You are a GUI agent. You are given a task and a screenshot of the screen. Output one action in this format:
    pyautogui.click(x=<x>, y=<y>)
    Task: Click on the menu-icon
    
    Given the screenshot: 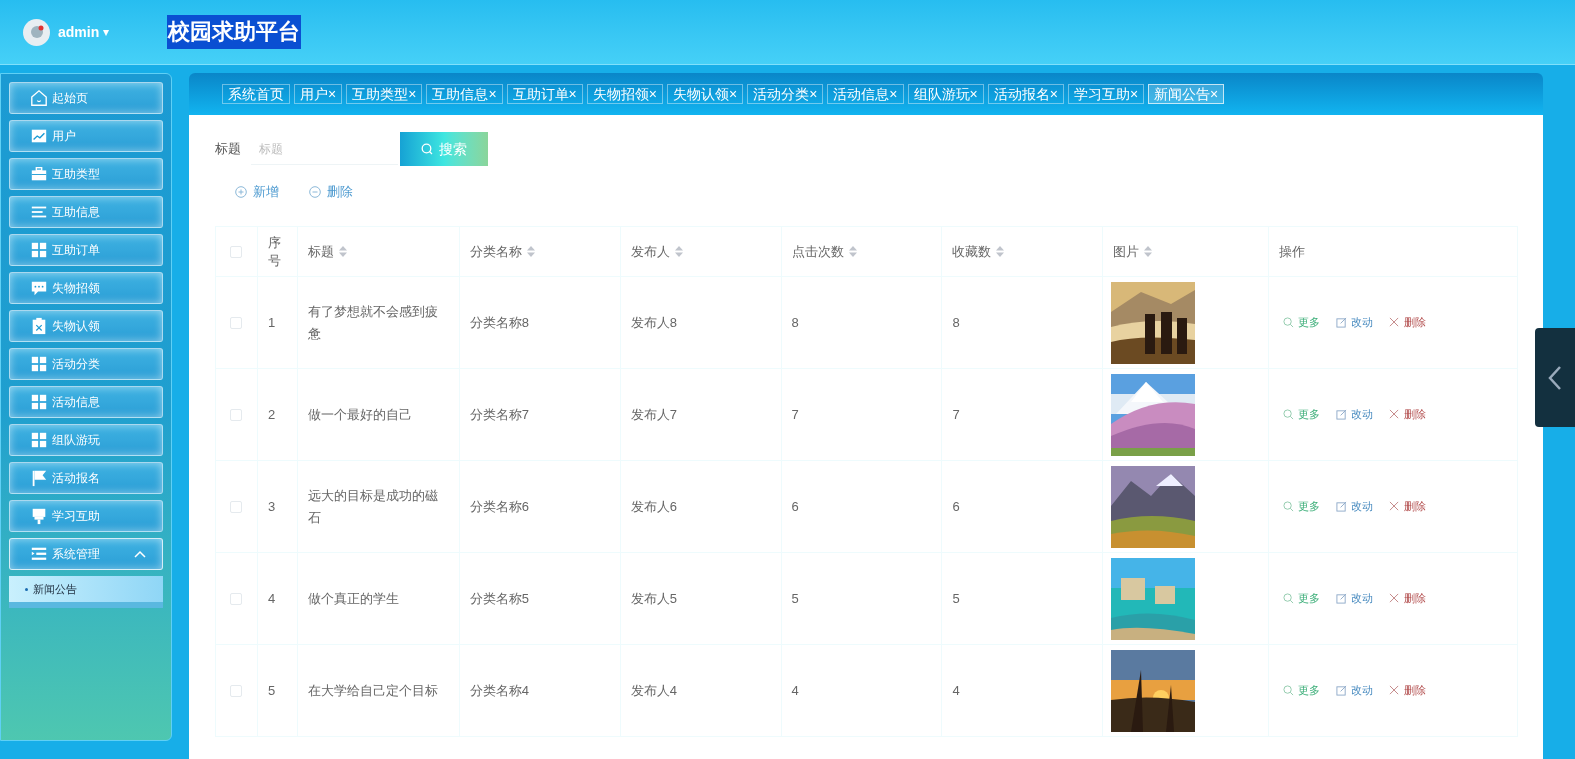 What is the action you would take?
    pyautogui.click(x=39, y=554)
    